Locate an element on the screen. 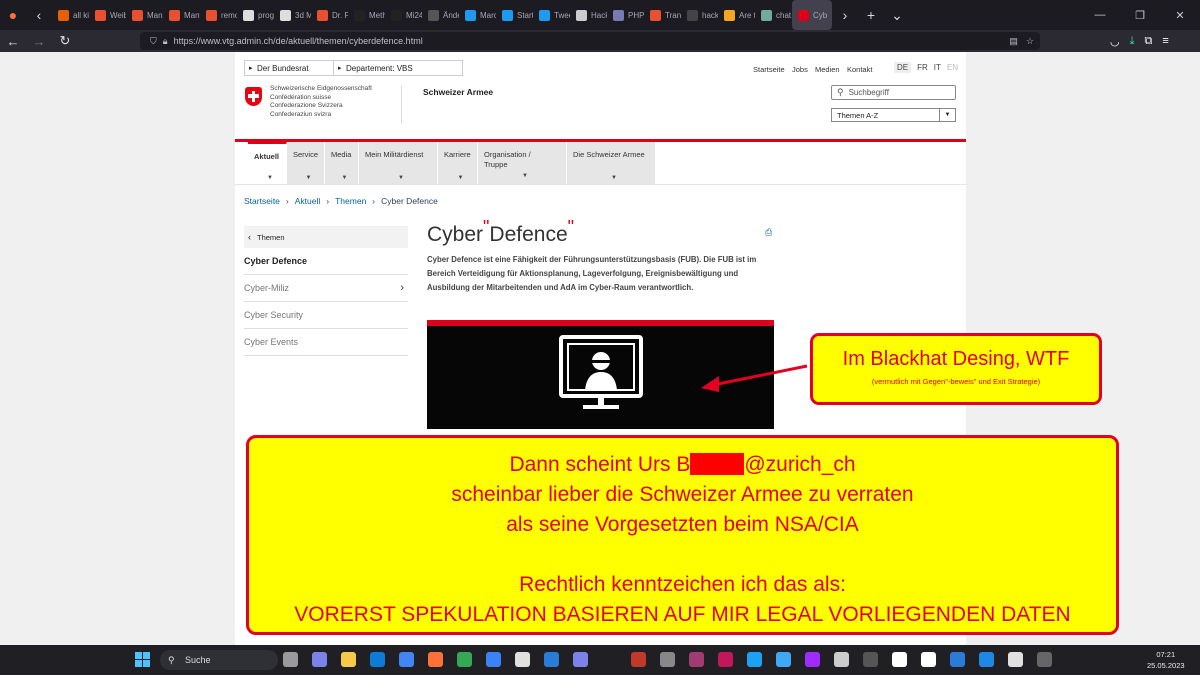 Image resolution: width=1200 pixels, height=675 pixels. nav-karriere: Karriere ▼ is located at coordinates (458, 163).